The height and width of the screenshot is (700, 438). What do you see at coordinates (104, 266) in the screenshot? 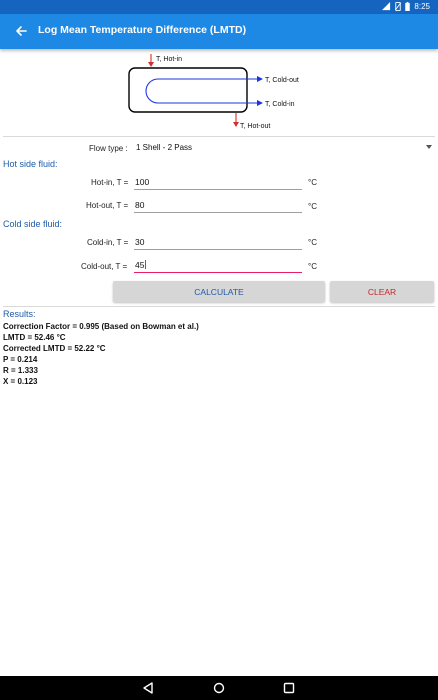
I see `cold-out-label: Cold-out, T =` at bounding box center [104, 266].